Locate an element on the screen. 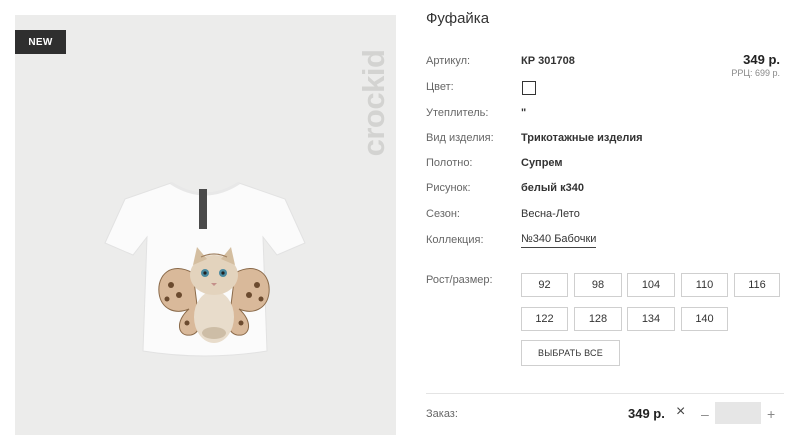  clear-order-icon: × is located at coordinates (680, 412).